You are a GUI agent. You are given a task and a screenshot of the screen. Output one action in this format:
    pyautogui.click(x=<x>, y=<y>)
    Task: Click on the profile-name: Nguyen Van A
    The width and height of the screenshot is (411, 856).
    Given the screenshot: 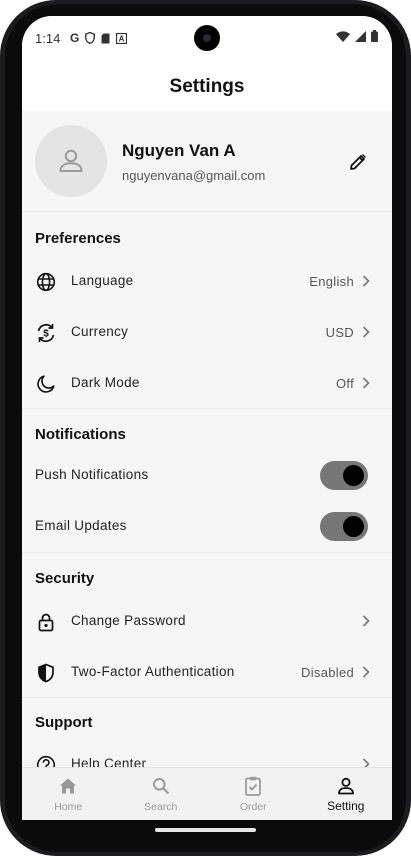 What is the action you would take?
    pyautogui.click(x=179, y=150)
    